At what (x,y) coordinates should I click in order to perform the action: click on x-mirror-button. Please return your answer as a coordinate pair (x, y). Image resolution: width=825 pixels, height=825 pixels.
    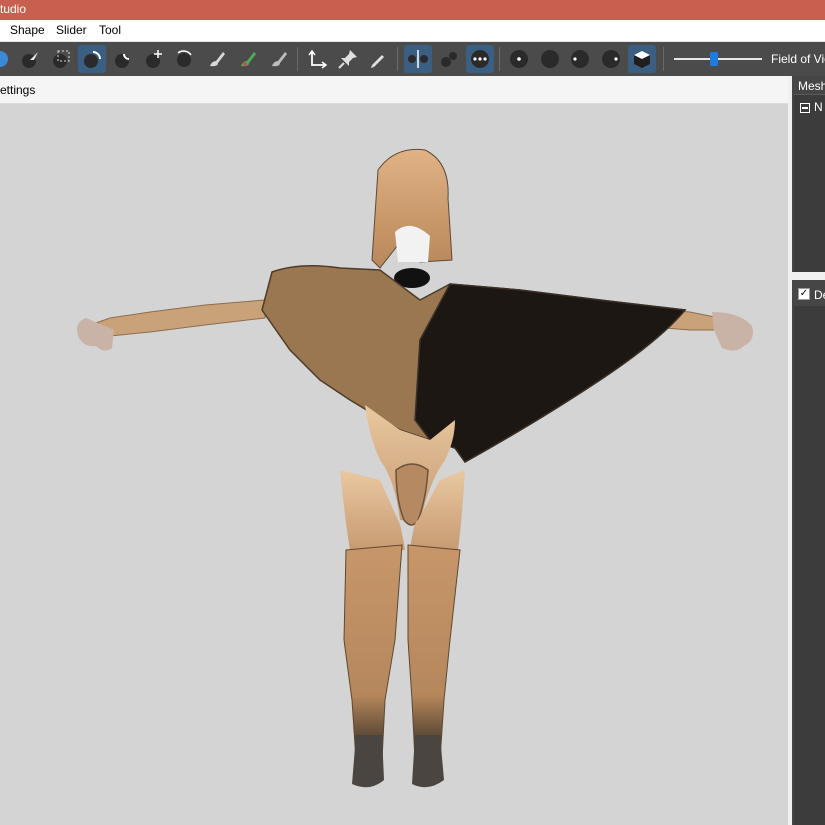
    Looking at the image, I should click on (418, 59).